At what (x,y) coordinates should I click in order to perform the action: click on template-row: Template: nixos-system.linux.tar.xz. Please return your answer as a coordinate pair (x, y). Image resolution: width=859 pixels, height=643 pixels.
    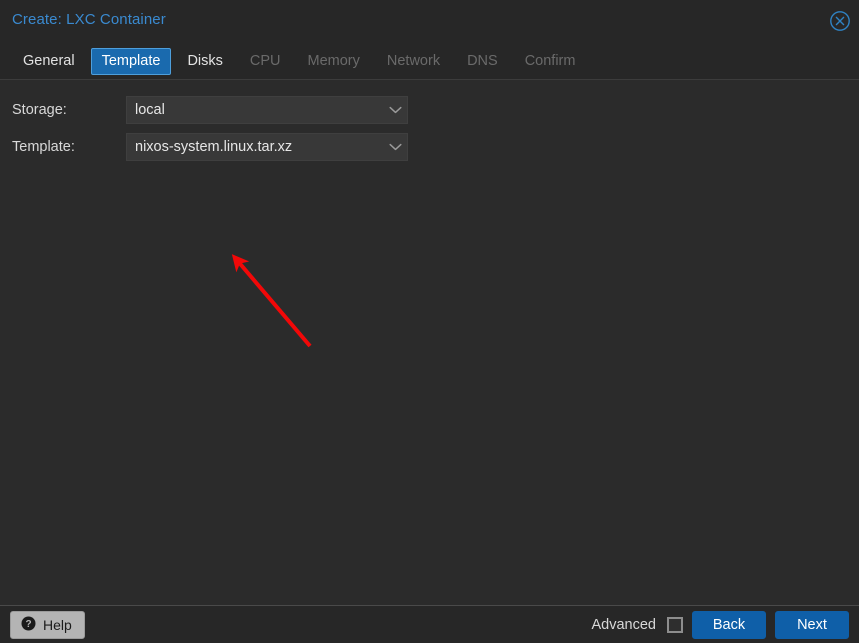
    Looking at the image, I should click on (210, 147).